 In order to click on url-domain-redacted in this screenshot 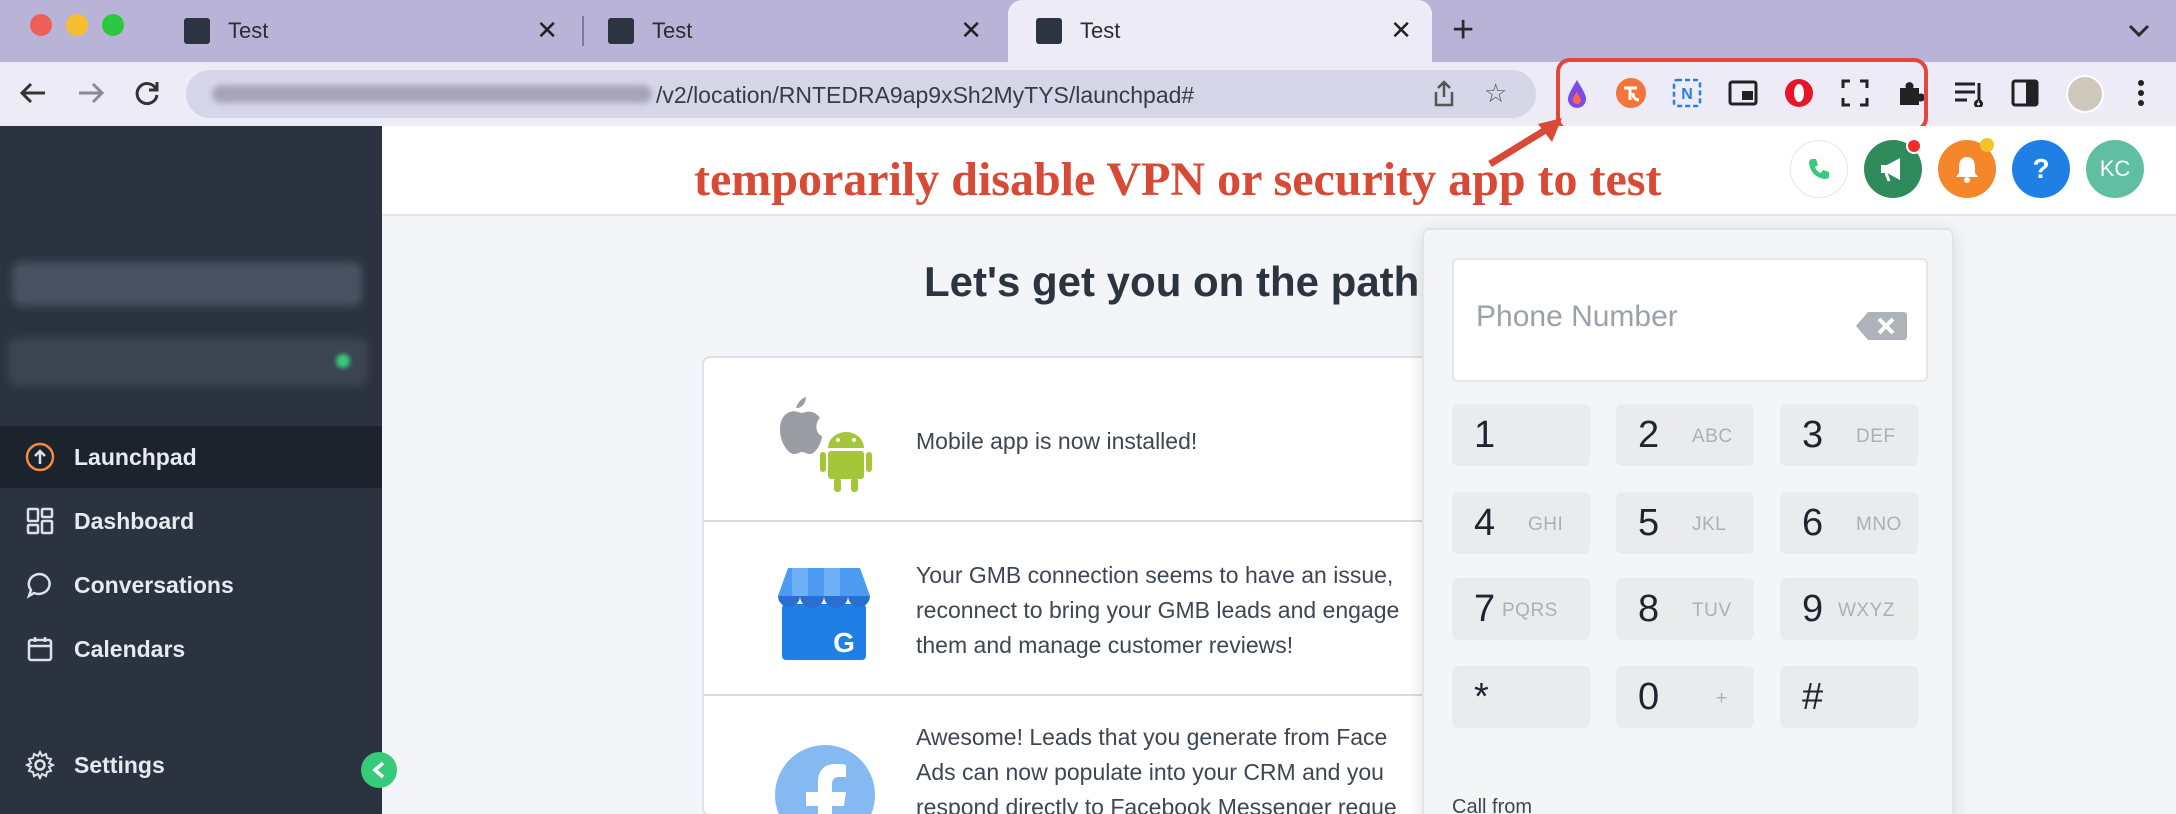, I will do `click(432, 94)`.